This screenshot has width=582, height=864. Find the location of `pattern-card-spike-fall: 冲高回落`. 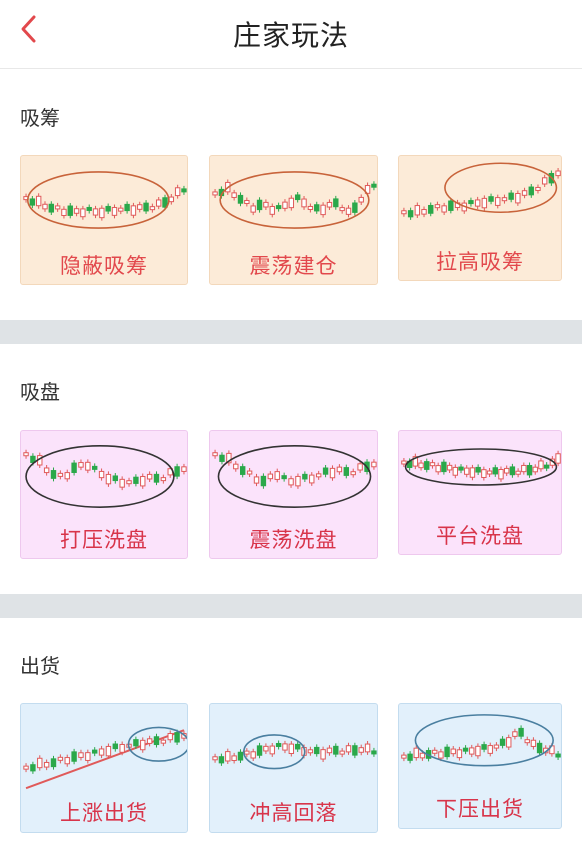

pattern-card-spike-fall: 冲高回落 is located at coordinates (293, 768).